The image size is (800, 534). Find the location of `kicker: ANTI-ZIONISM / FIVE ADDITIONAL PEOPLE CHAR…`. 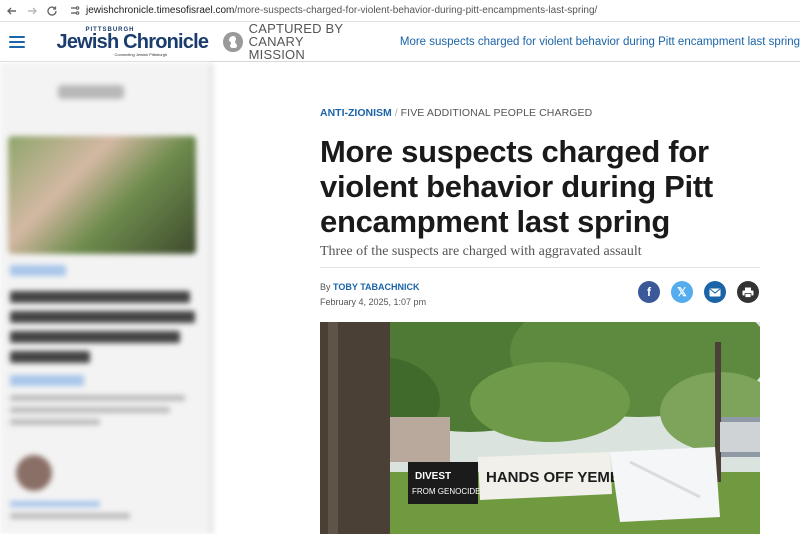

kicker: ANTI-ZIONISM / FIVE ADDITIONAL PEOPLE CHAR… is located at coordinates (456, 113).